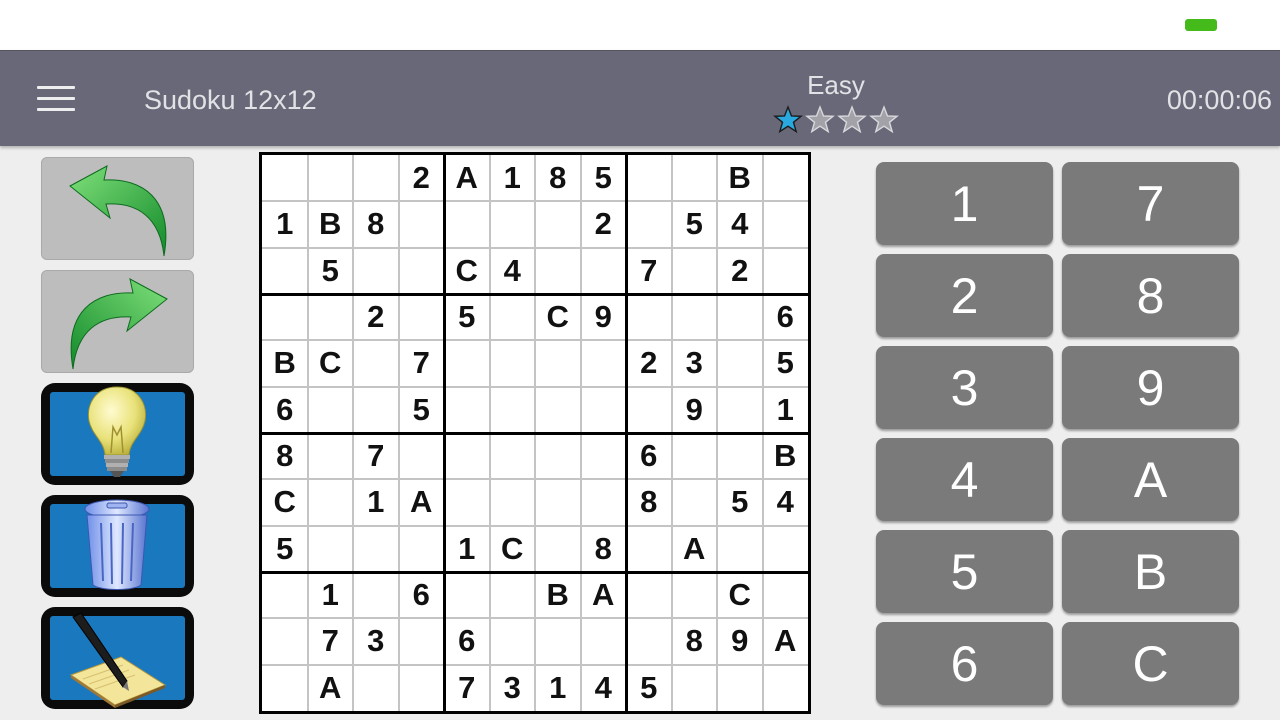 Image resolution: width=1280 pixels, height=720 pixels. Describe the element at coordinates (964, 479) in the screenshot. I see `keypad-key: 4` at that location.